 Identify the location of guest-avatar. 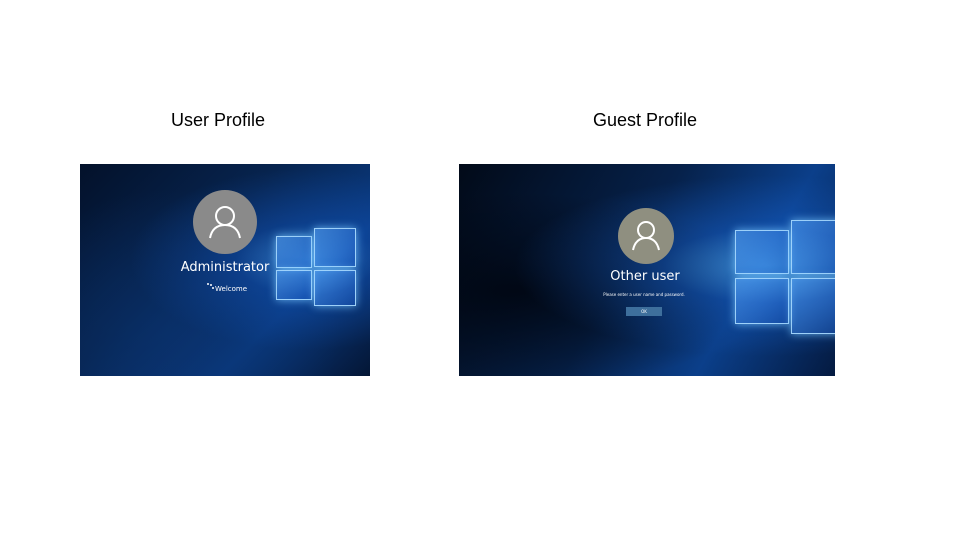
(646, 236).